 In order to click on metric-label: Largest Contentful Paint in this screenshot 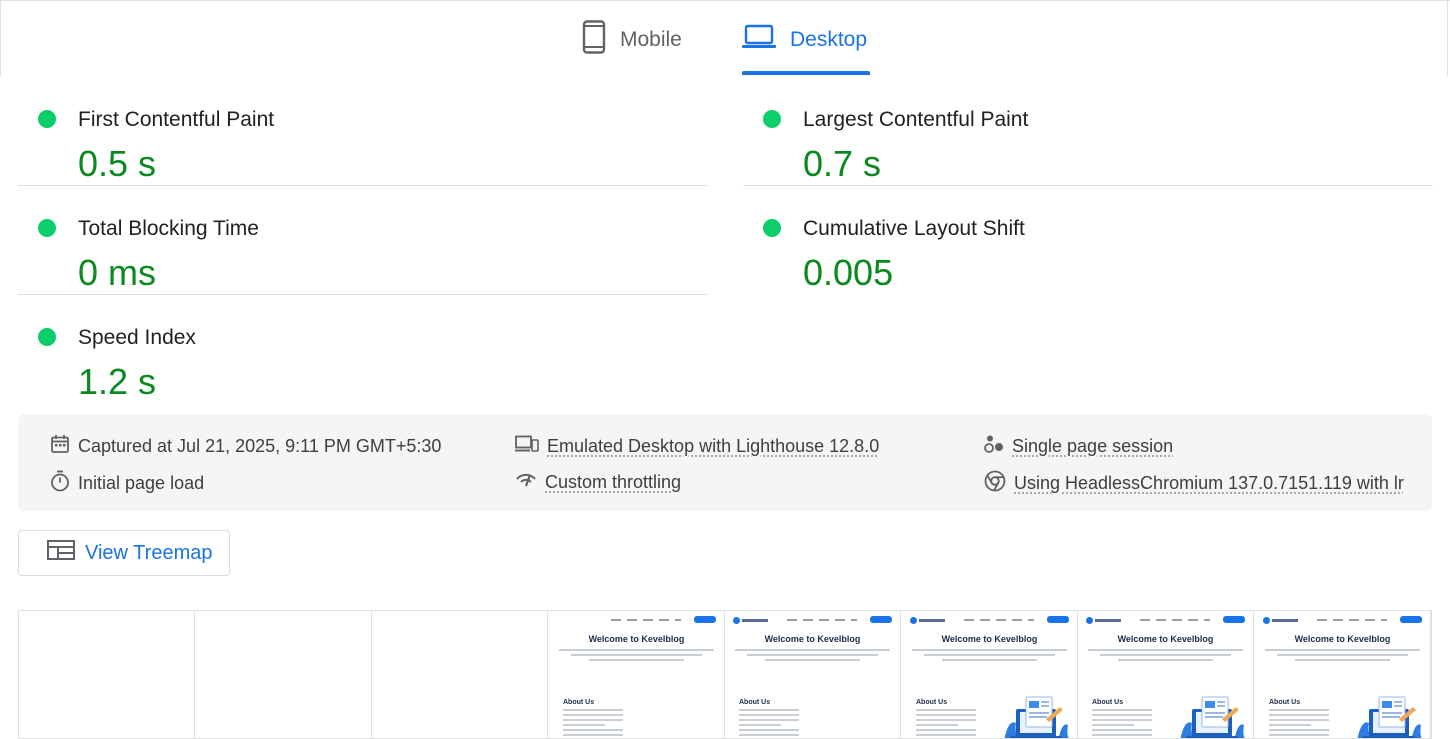, I will do `click(916, 119)`.